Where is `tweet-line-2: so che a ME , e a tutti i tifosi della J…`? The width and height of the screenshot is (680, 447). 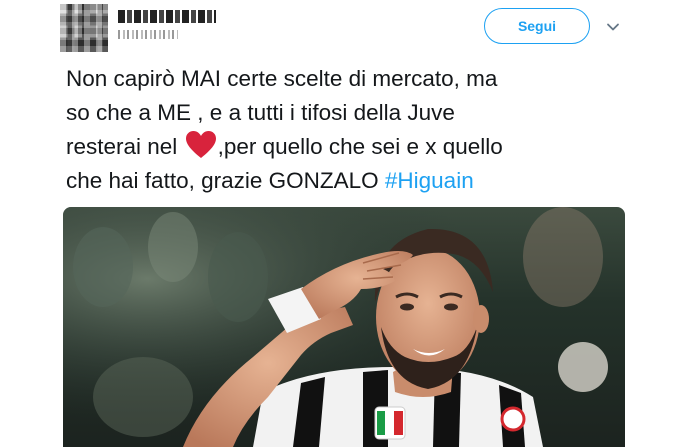 tweet-line-2: so che a ME , e a tutti i tifosi della J… is located at coordinates (260, 112).